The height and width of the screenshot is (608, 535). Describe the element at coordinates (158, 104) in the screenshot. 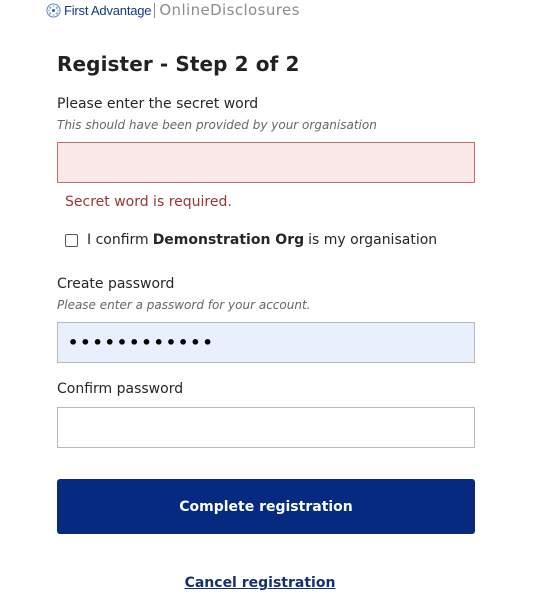

I see `secret-word-label: Please enter the secret word` at that location.